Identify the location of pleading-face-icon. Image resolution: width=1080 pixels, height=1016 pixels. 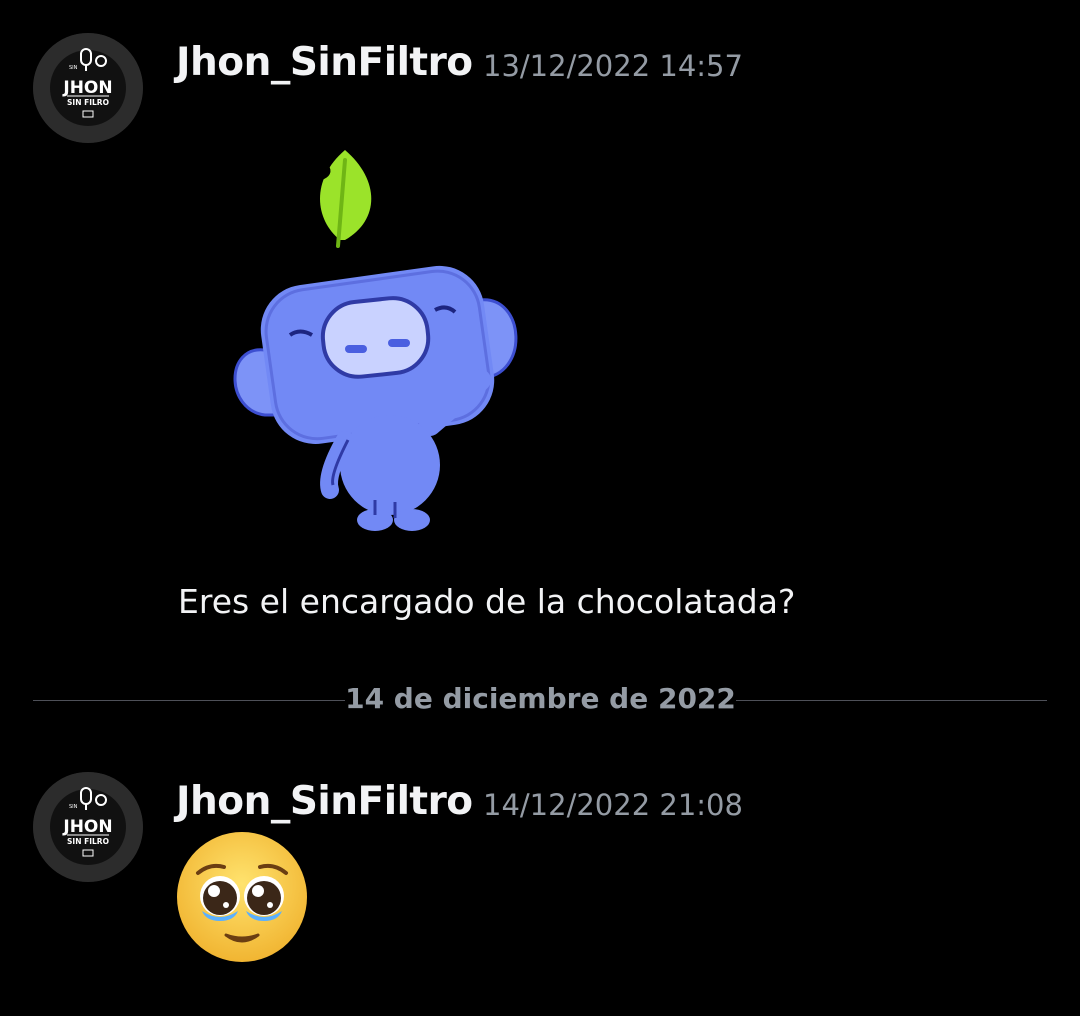
(242, 897).